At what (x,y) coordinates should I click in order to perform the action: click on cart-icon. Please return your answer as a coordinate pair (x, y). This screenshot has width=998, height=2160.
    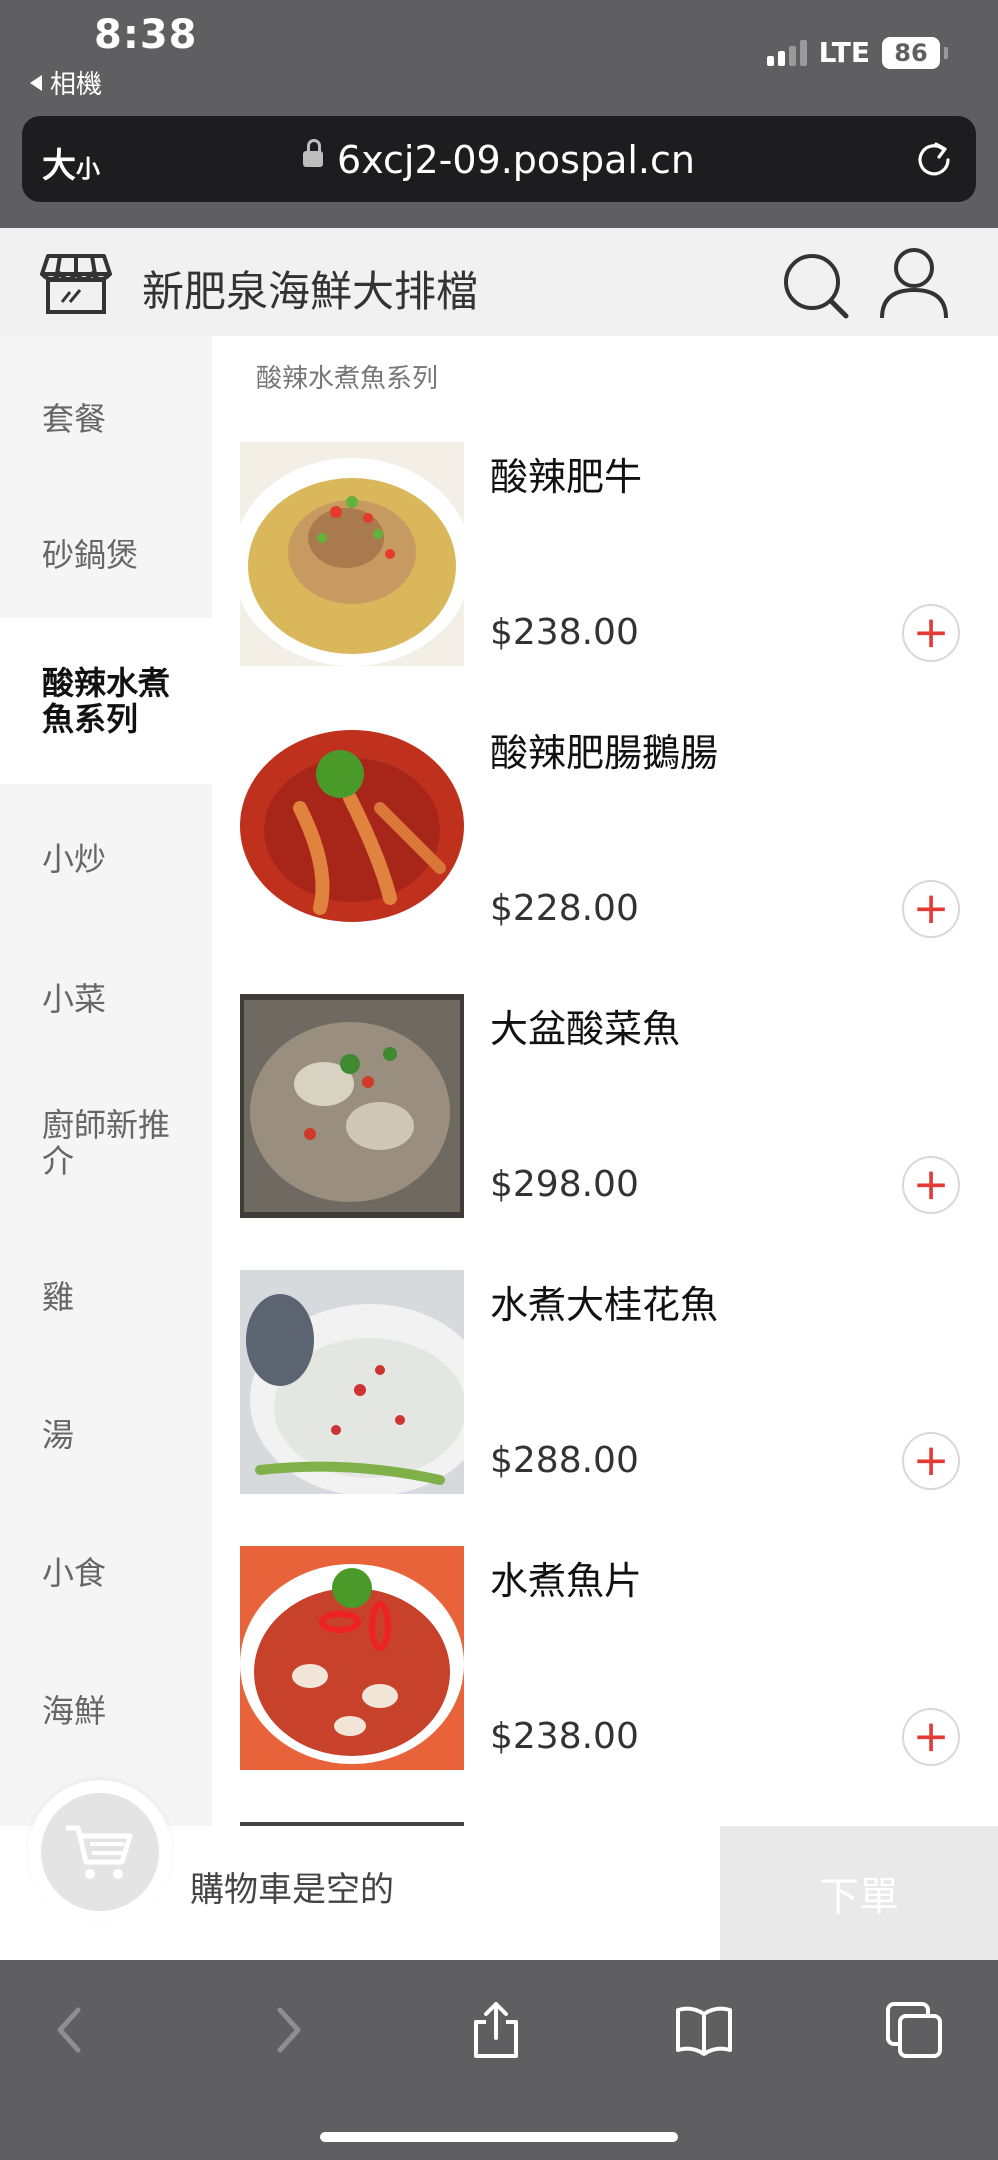
    Looking at the image, I should click on (99, 1852).